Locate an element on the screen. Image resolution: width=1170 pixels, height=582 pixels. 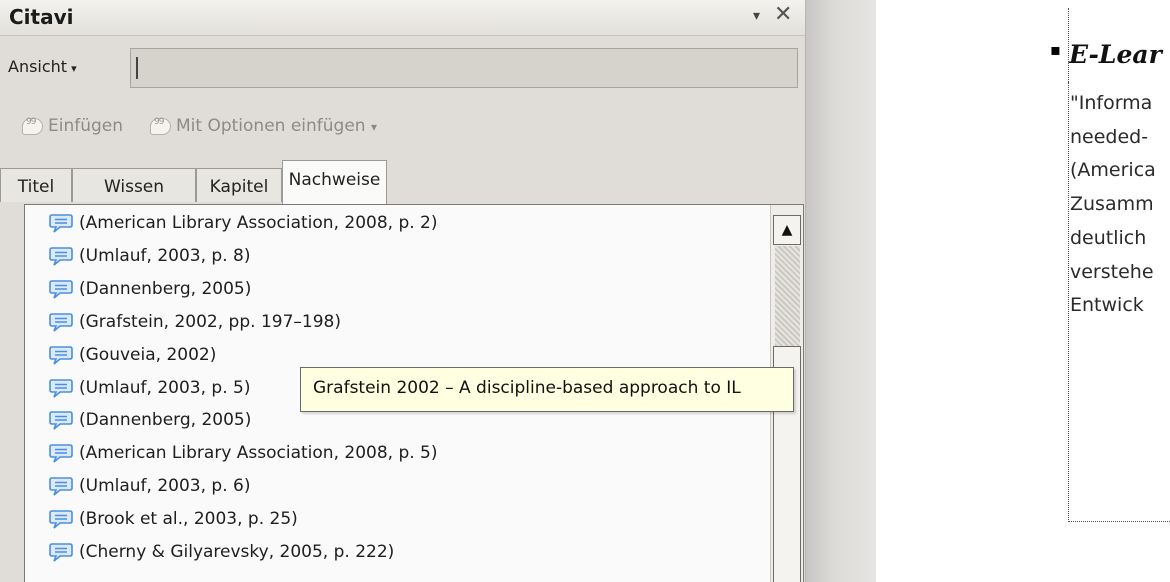
insert-with-options-button: Mit Optionen einfügen ▾ is located at coordinates (263, 126).